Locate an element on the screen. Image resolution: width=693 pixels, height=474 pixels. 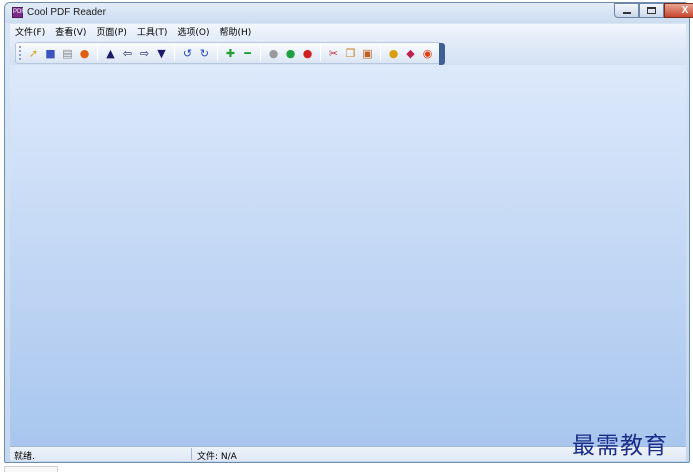
caption-buttons: X is located at coordinates (653, 10).